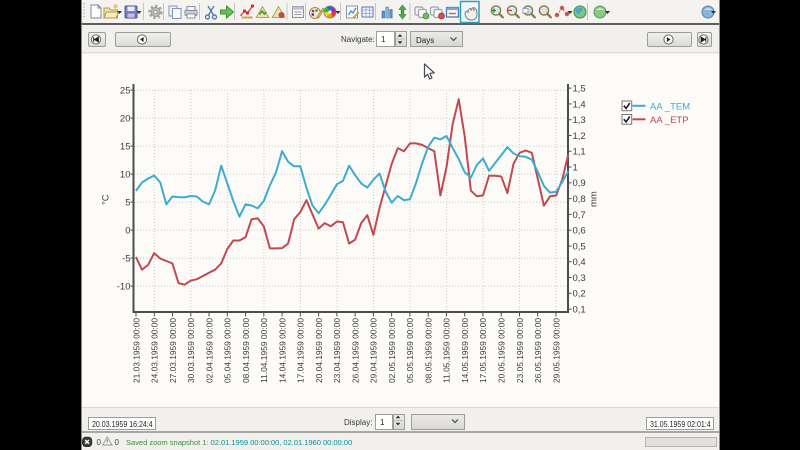 This screenshot has height=450, width=800. What do you see at coordinates (669, 120) in the screenshot?
I see `svg-text: AA _ETP` at bounding box center [669, 120].